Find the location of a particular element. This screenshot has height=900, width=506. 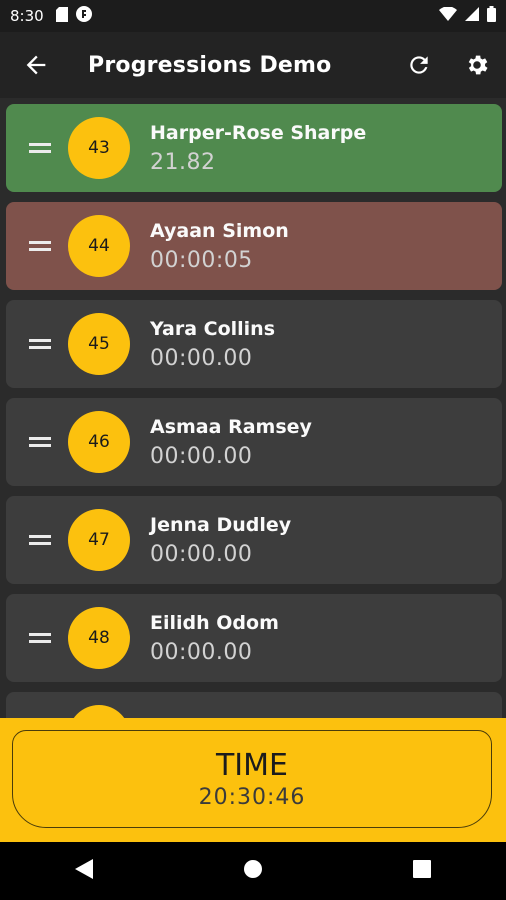

number-badge: 45 is located at coordinates (99, 344).